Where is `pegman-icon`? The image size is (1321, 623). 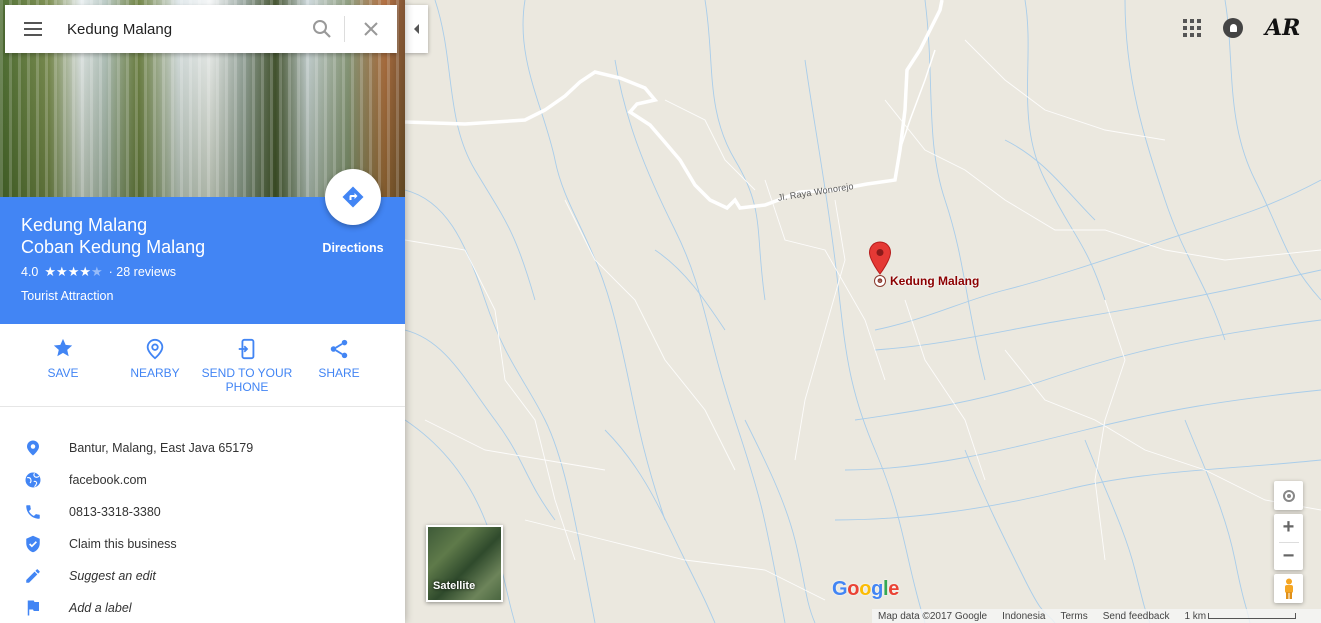
pegman-icon is located at coordinates (1288, 588).